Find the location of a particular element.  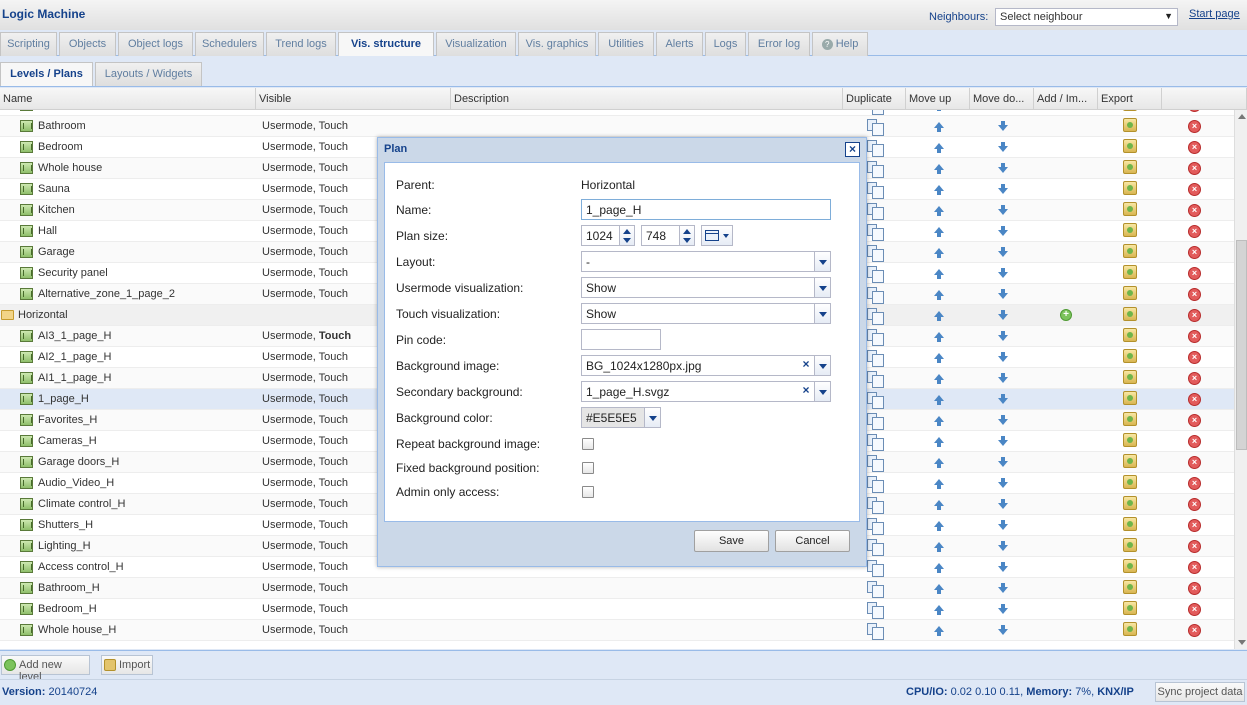

tab-vis-graphics: Vis. graphics is located at coordinates (557, 44).